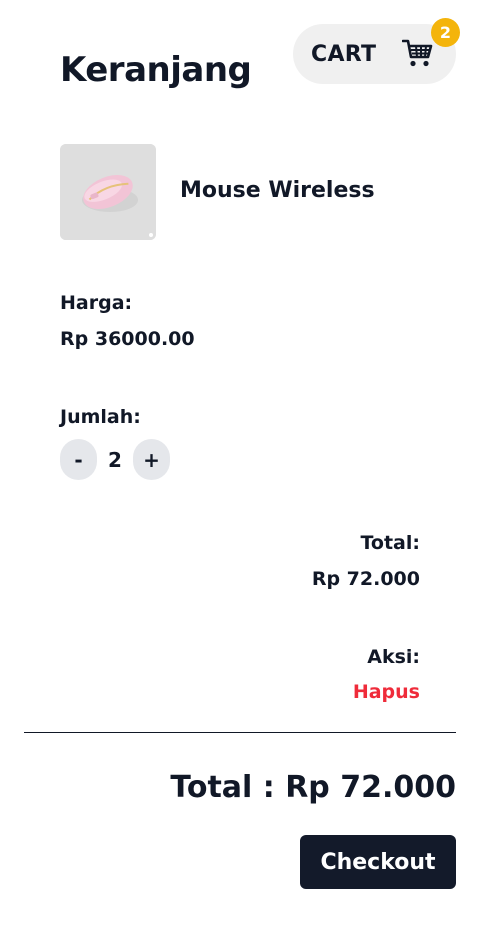 This screenshot has width=480, height=937. I want to click on cart-label: CART, so click(344, 54).